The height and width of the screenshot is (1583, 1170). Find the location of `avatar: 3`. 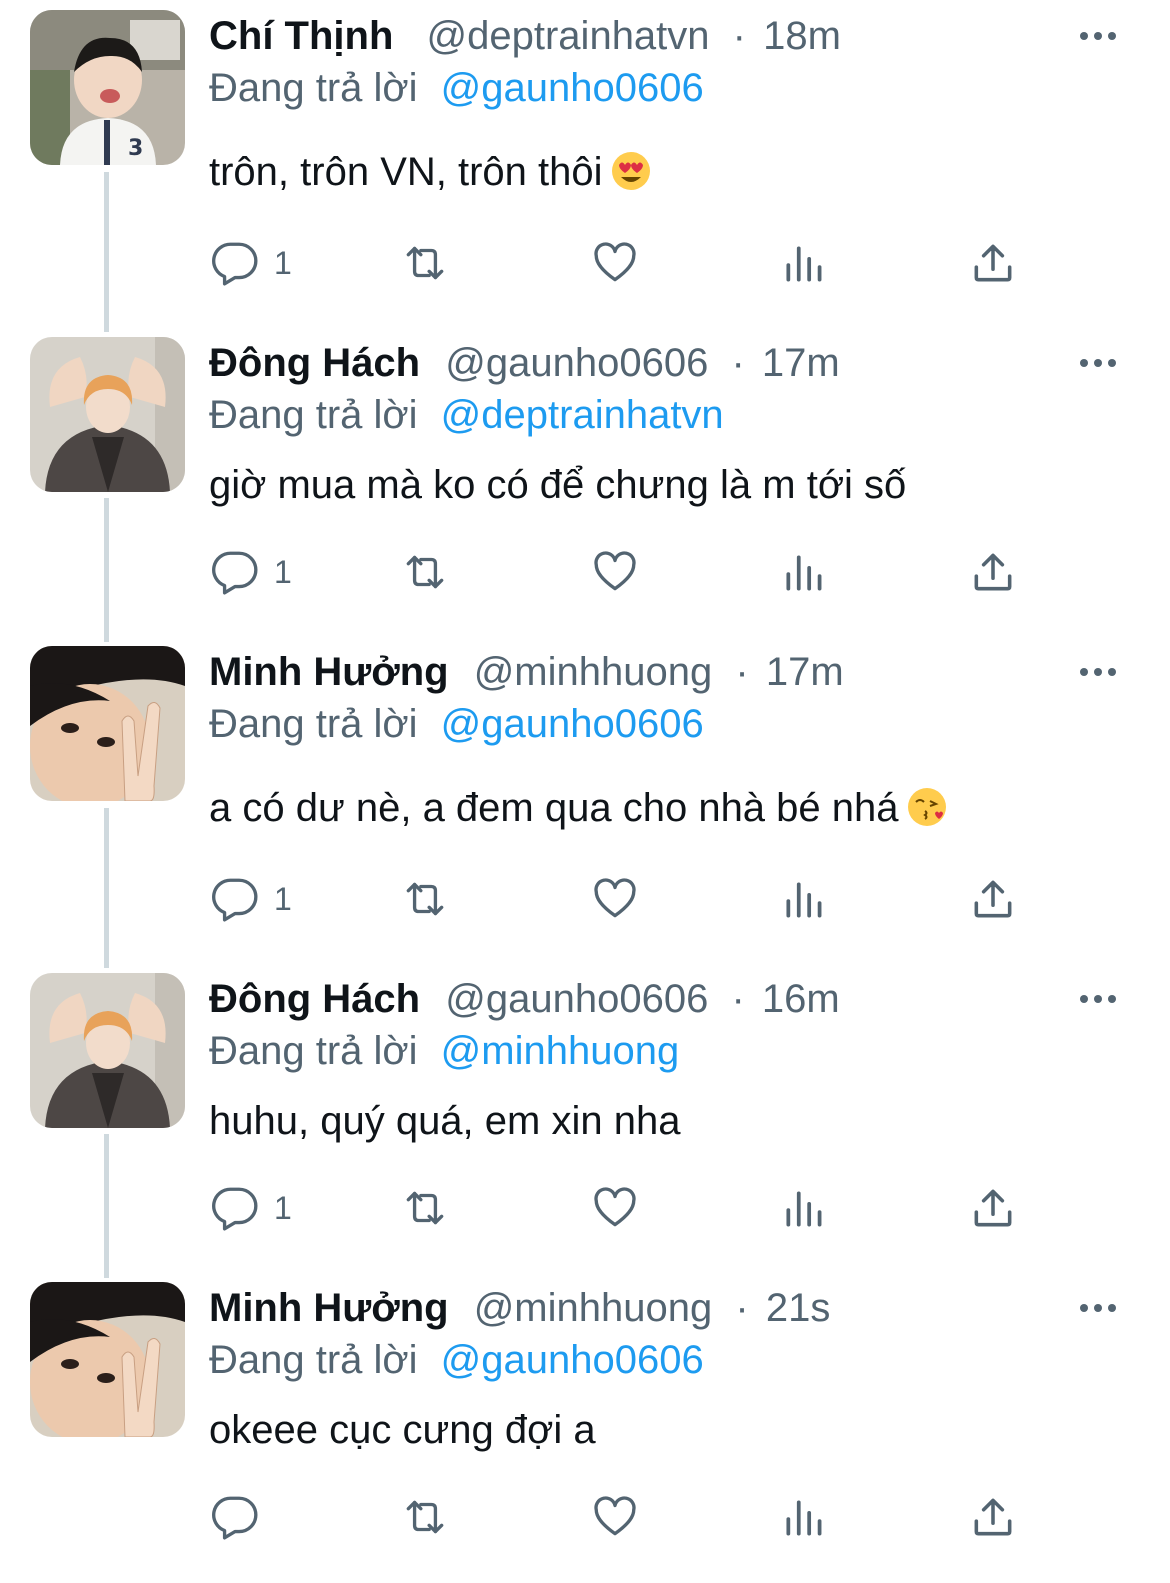

avatar: 3 is located at coordinates (107, 87).